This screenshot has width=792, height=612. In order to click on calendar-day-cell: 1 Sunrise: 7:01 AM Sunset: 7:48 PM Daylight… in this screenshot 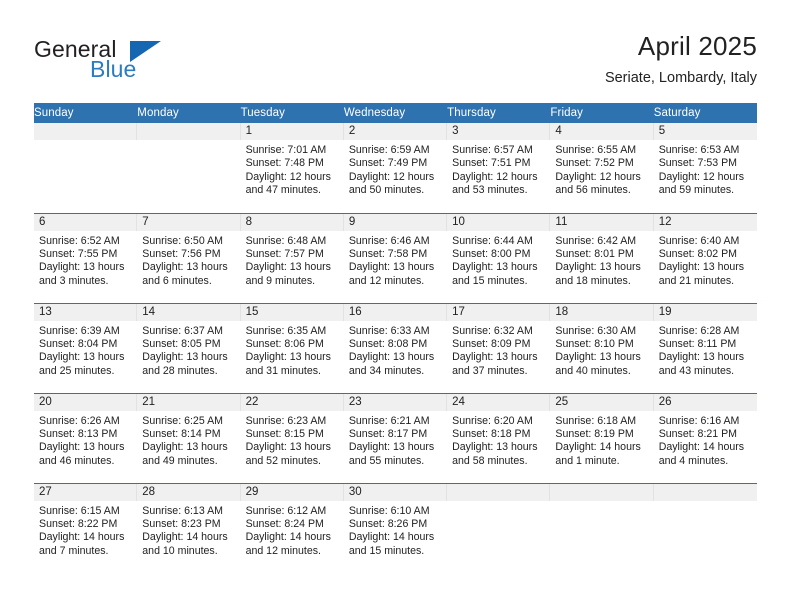, I will do `click(292, 168)`.